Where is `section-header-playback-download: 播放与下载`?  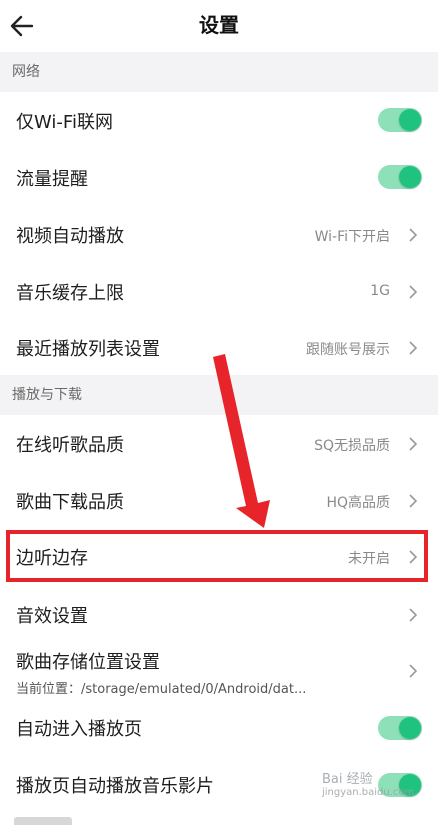 section-header-playback-download: 播放与下载 is located at coordinates (219, 395).